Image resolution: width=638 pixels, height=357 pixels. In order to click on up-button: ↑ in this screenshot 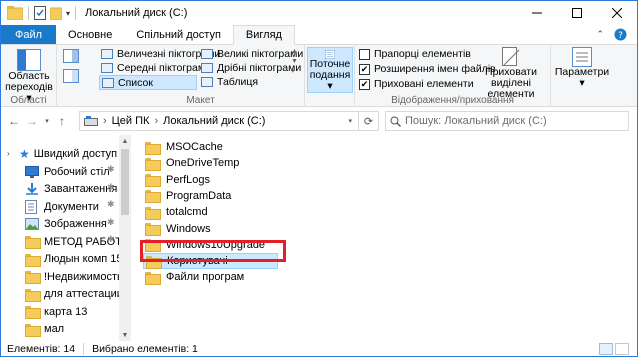, I will do `click(62, 121)`.